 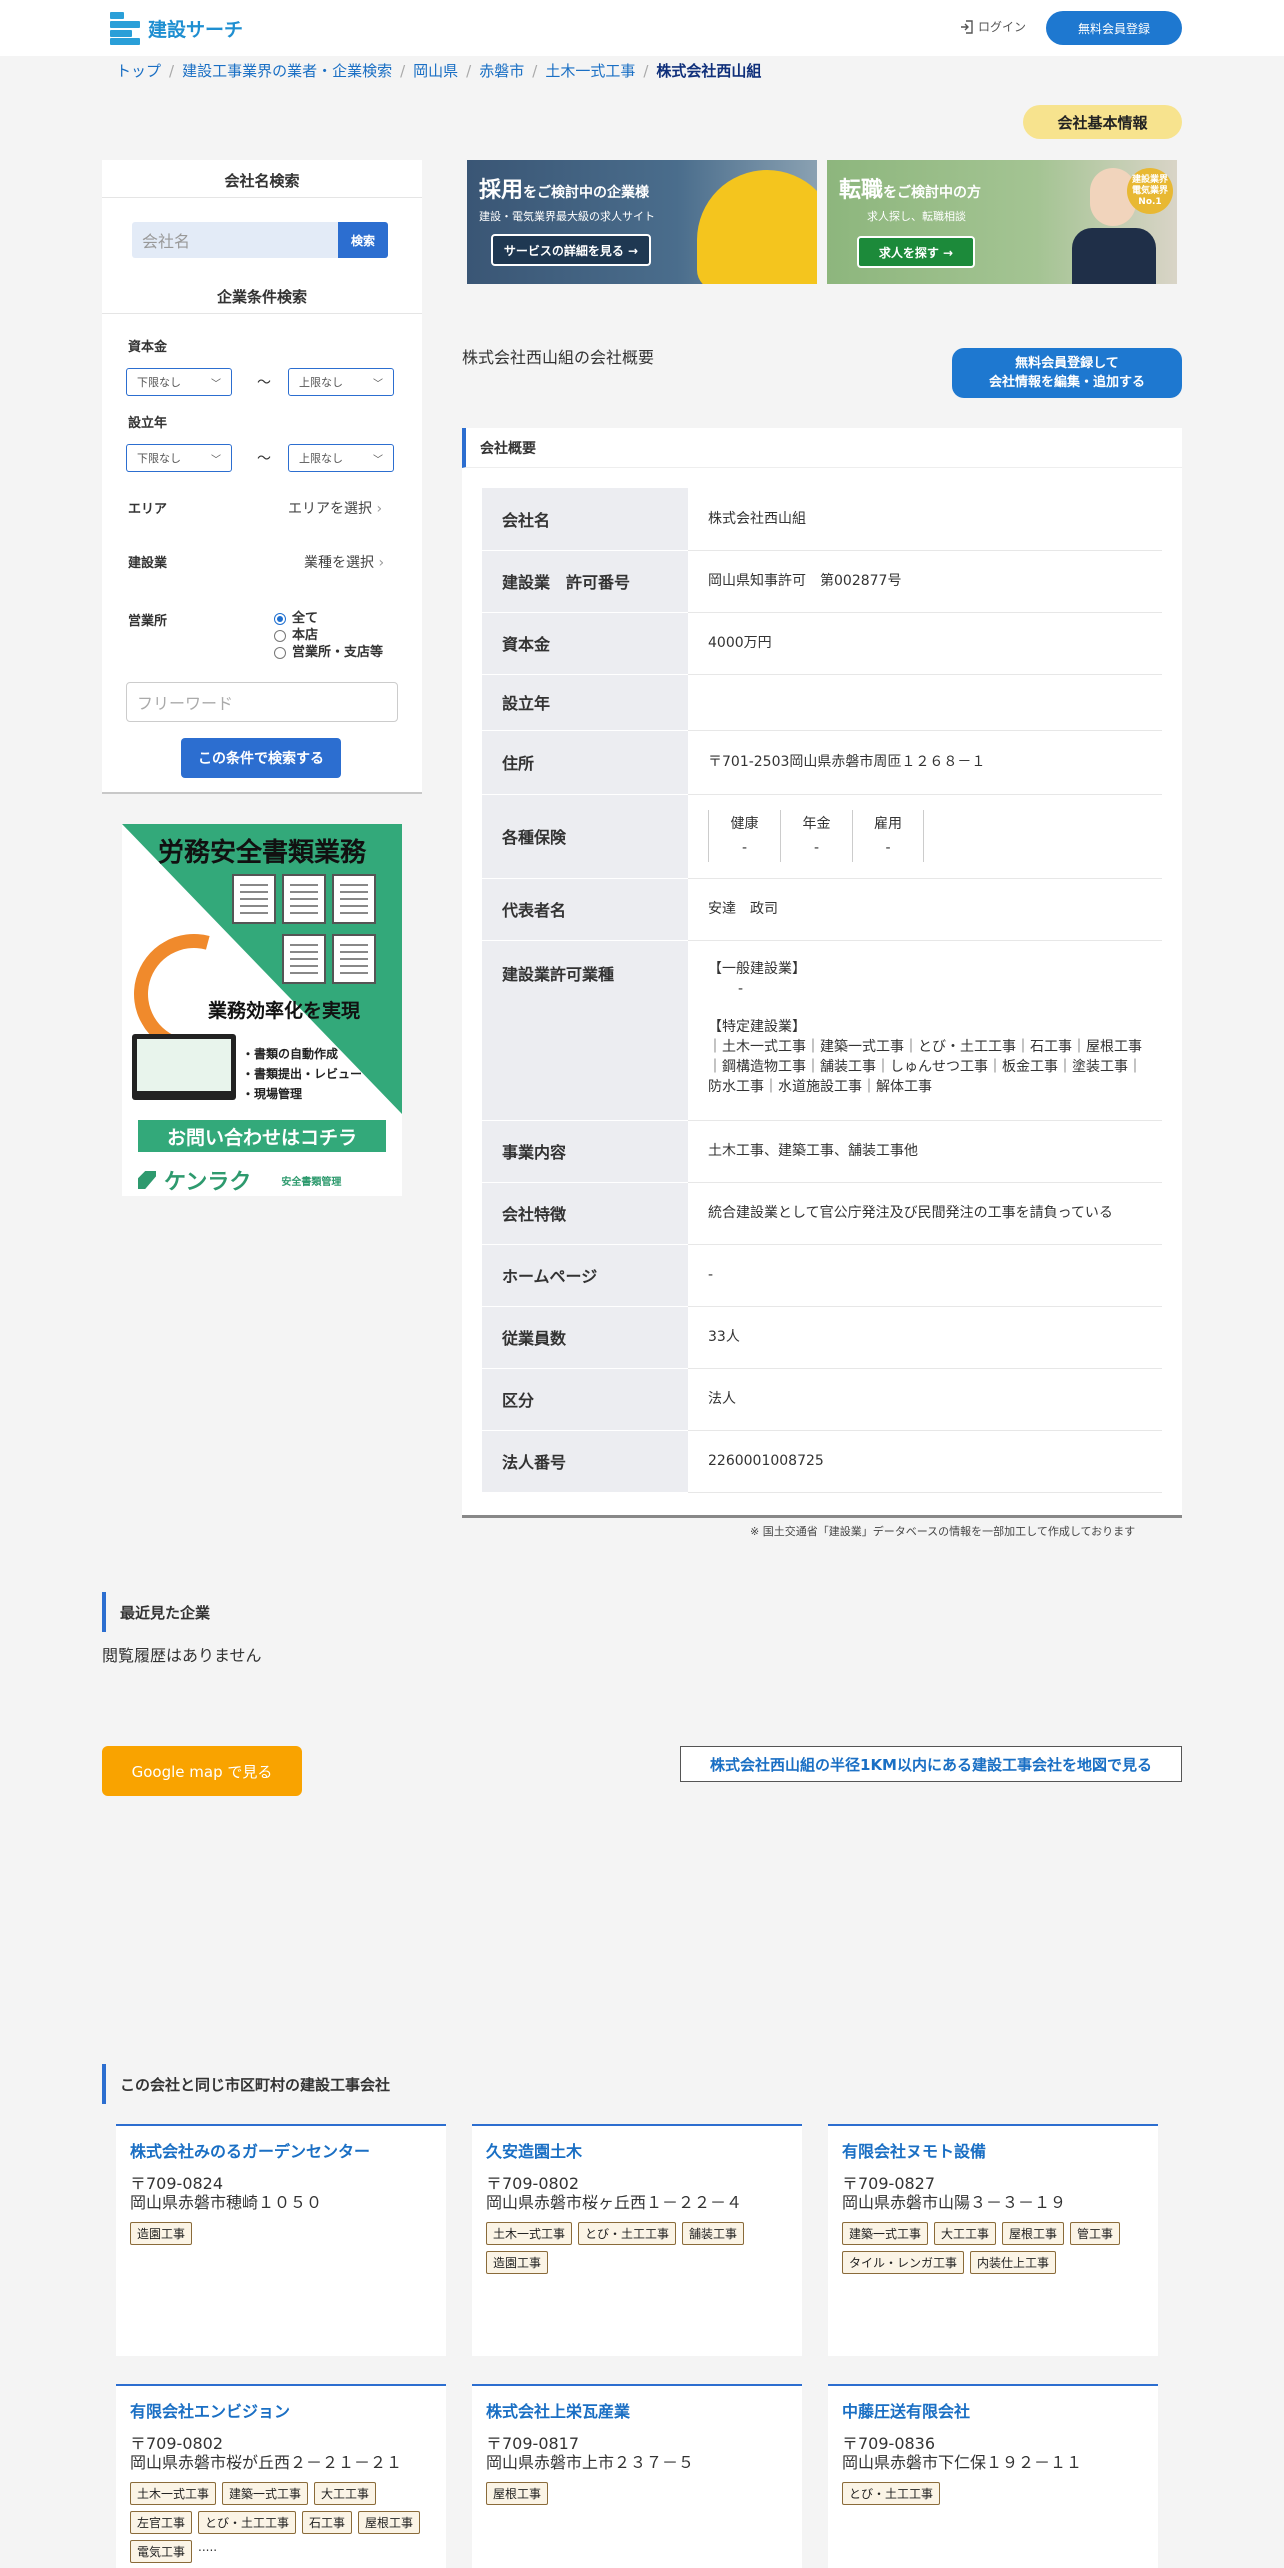 I want to click on office-radio-all: 全て, so click(x=328, y=618).